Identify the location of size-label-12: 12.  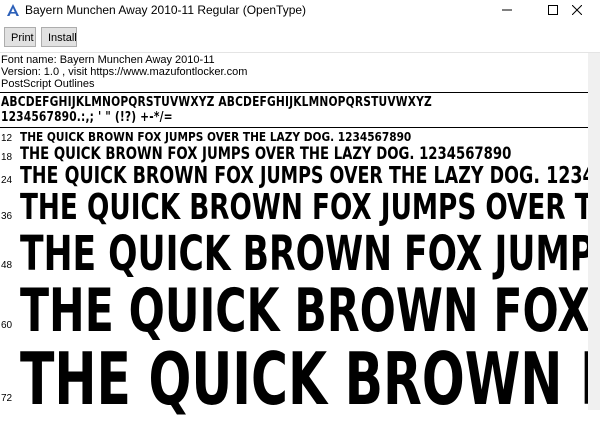
(7, 138).